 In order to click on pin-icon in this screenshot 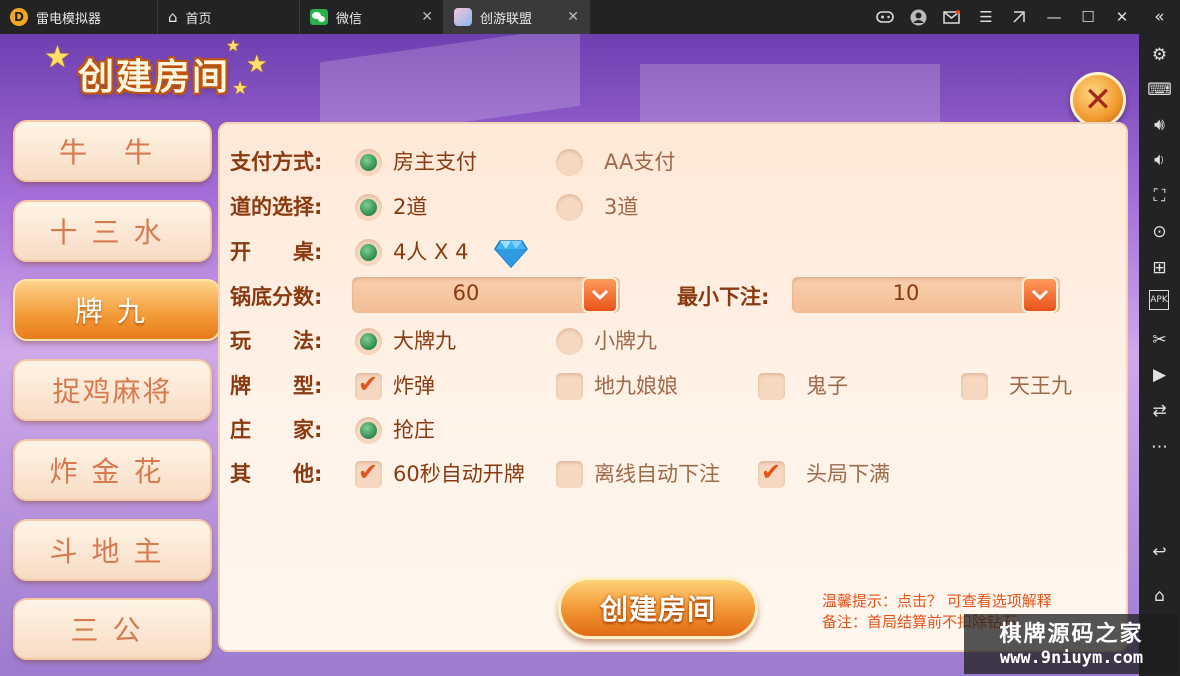, I will do `click(1019, 17)`.